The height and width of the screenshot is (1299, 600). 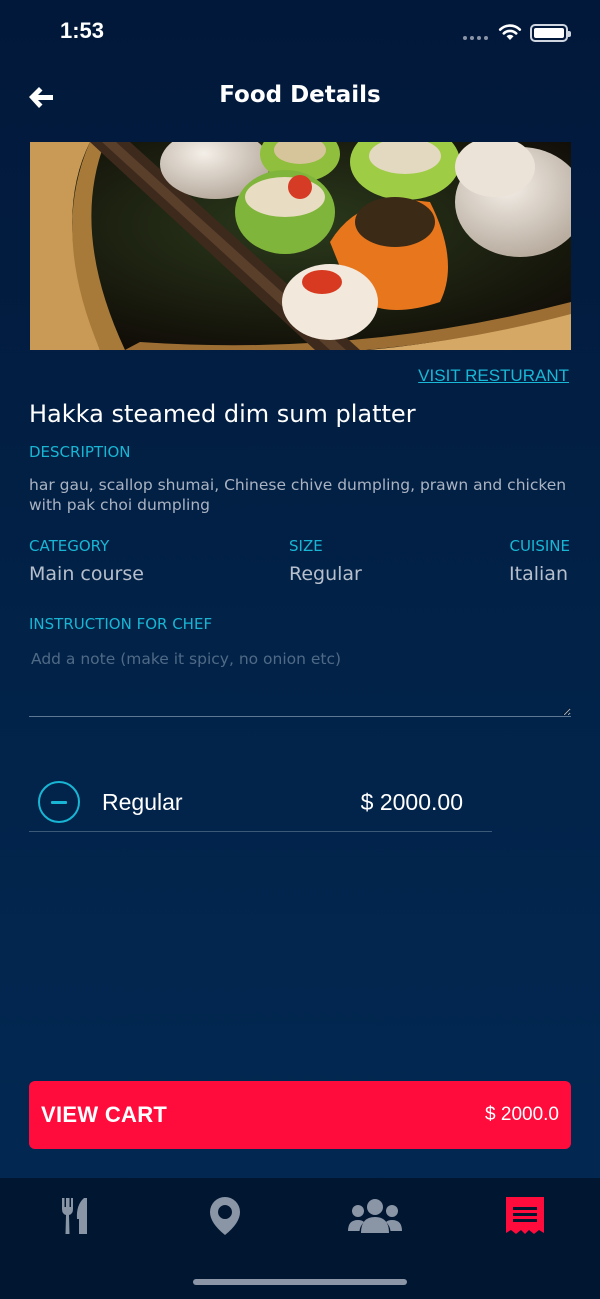 What do you see at coordinates (325, 574) in the screenshot?
I see `size-value: Regular` at bounding box center [325, 574].